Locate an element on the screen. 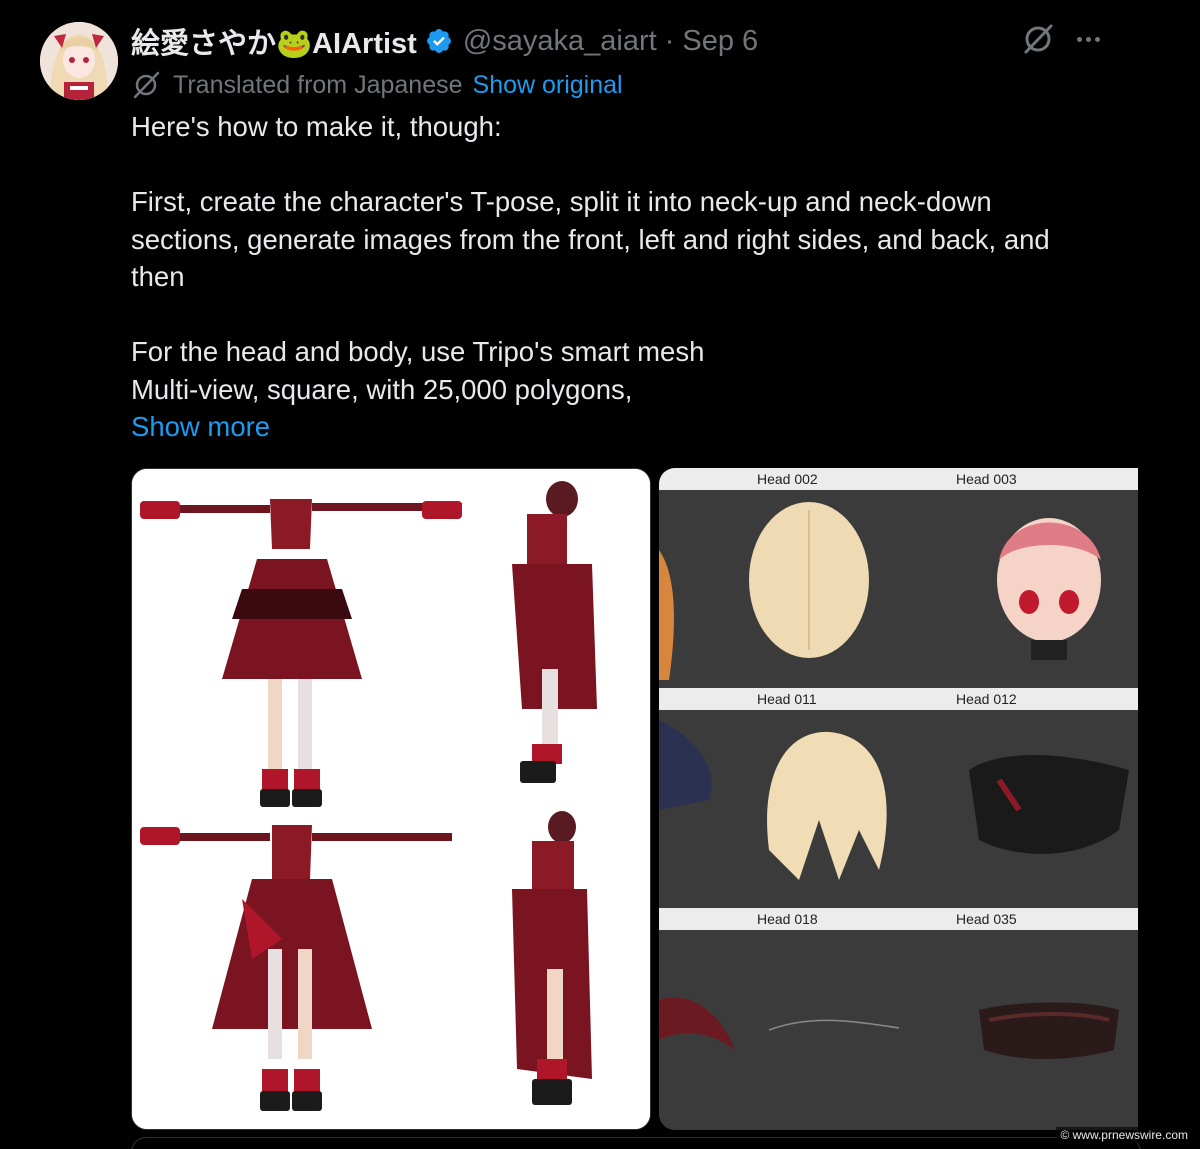 Image resolution: width=1200 pixels, height=1149 pixels. verified-badge-icon is located at coordinates (438, 41).